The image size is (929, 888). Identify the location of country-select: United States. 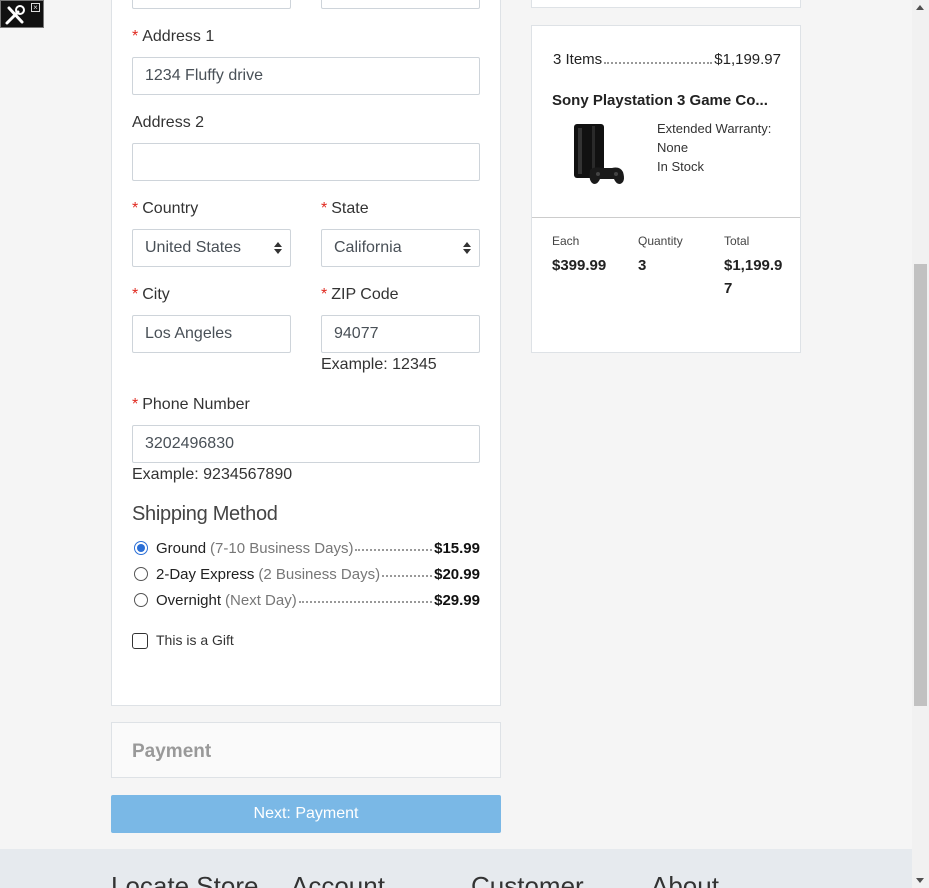
(211, 248).